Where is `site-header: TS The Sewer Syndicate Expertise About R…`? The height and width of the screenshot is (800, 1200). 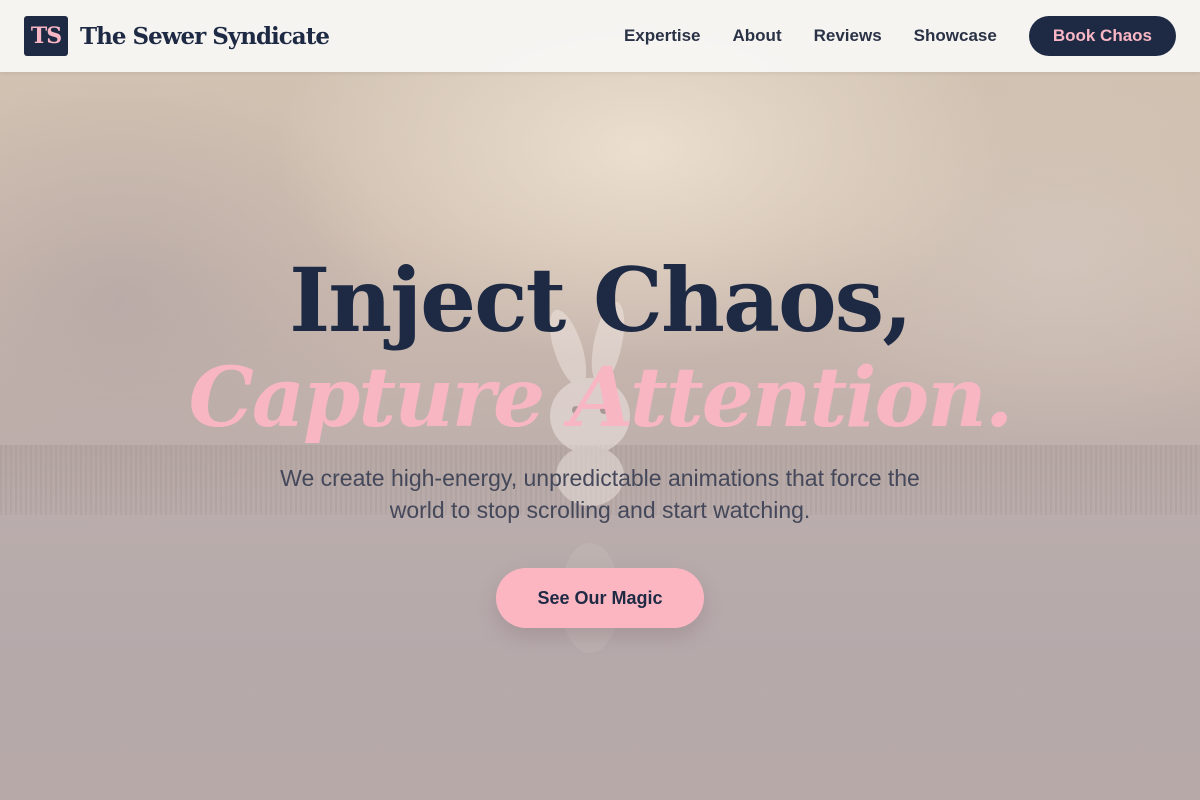 site-header: TS The Sewer Syndicate Expertise About R… is located at coordinates (600, 36).